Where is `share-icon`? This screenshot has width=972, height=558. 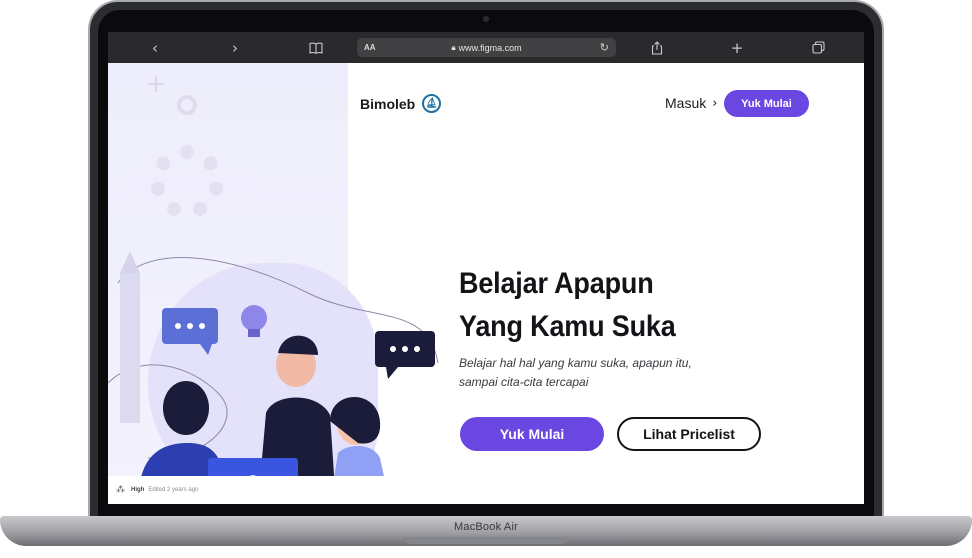 share-icon is located at coordinates (657, 47).